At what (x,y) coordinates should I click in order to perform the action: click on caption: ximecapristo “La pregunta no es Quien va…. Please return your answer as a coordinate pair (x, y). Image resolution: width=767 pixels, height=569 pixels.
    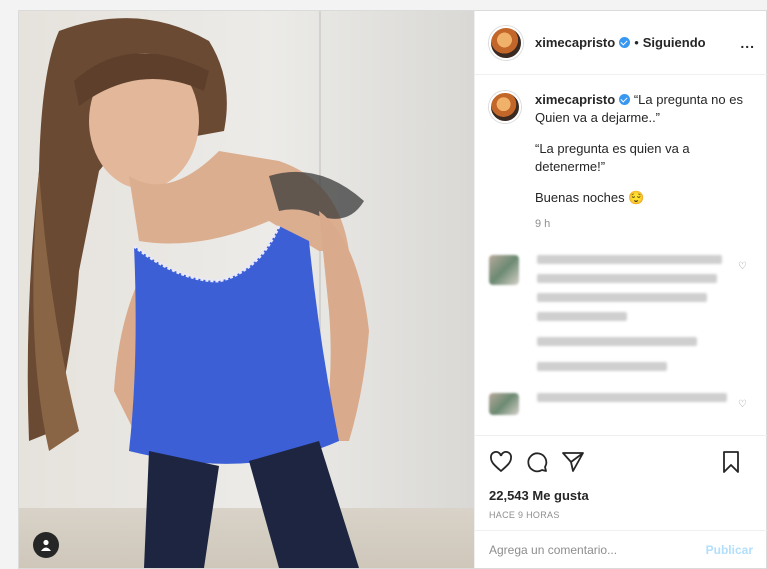
    Looking at the image, I should click on (621, 162).